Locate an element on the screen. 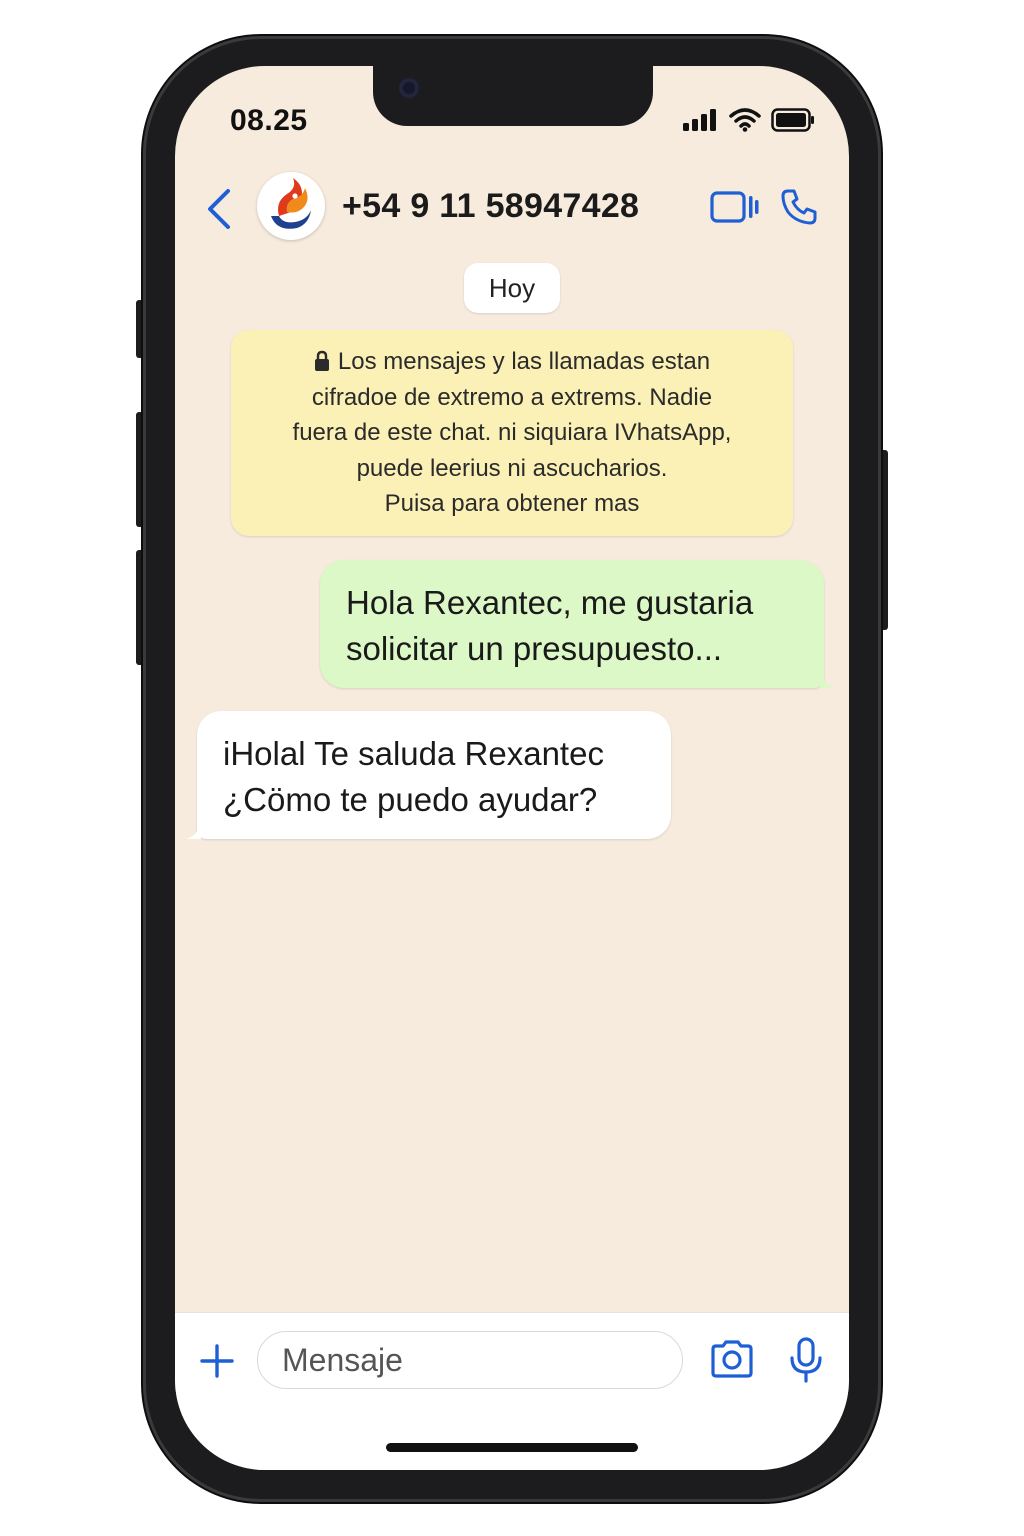 This screenshot has width=1024, height=1536. status-icons is located at coordinates (749, 120).